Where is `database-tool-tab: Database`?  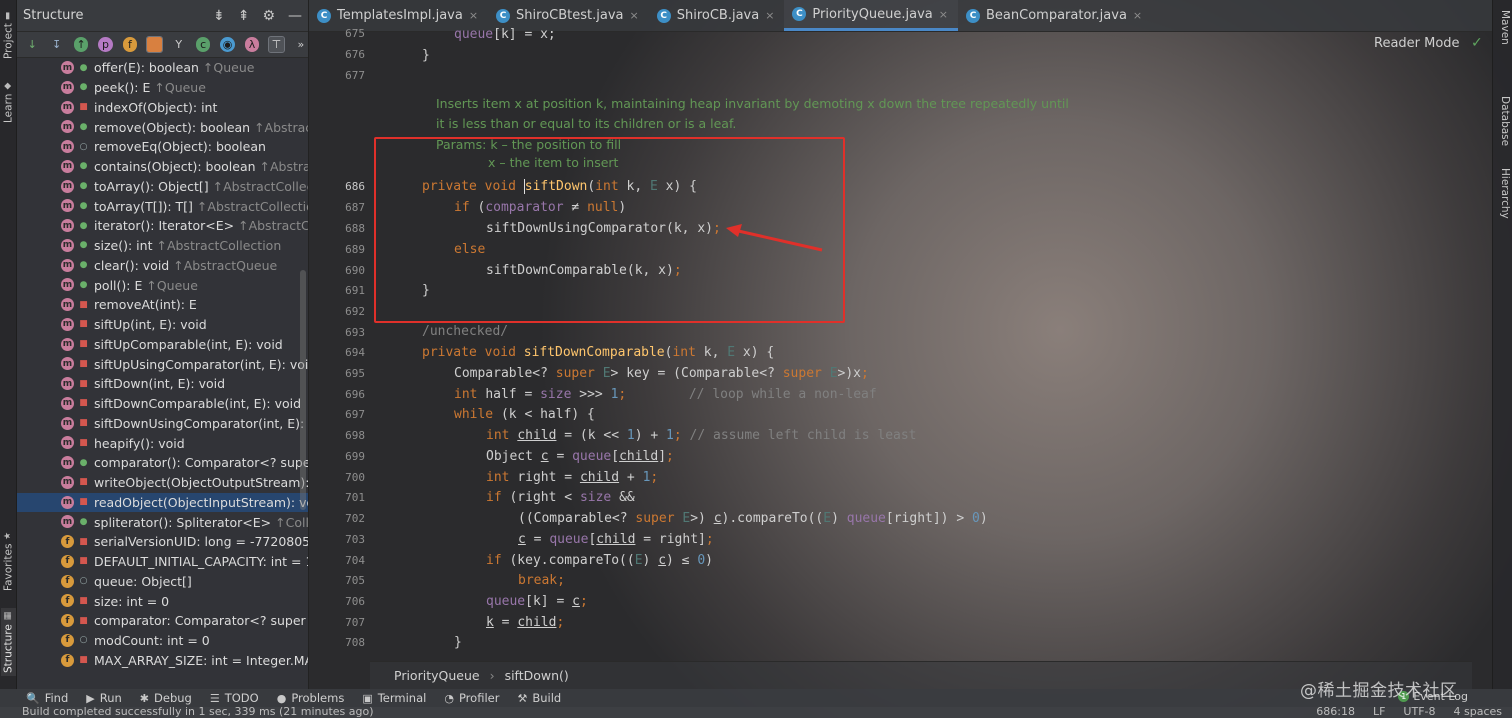 database-tool-tab: Database is located at coordinates (1503, 121).